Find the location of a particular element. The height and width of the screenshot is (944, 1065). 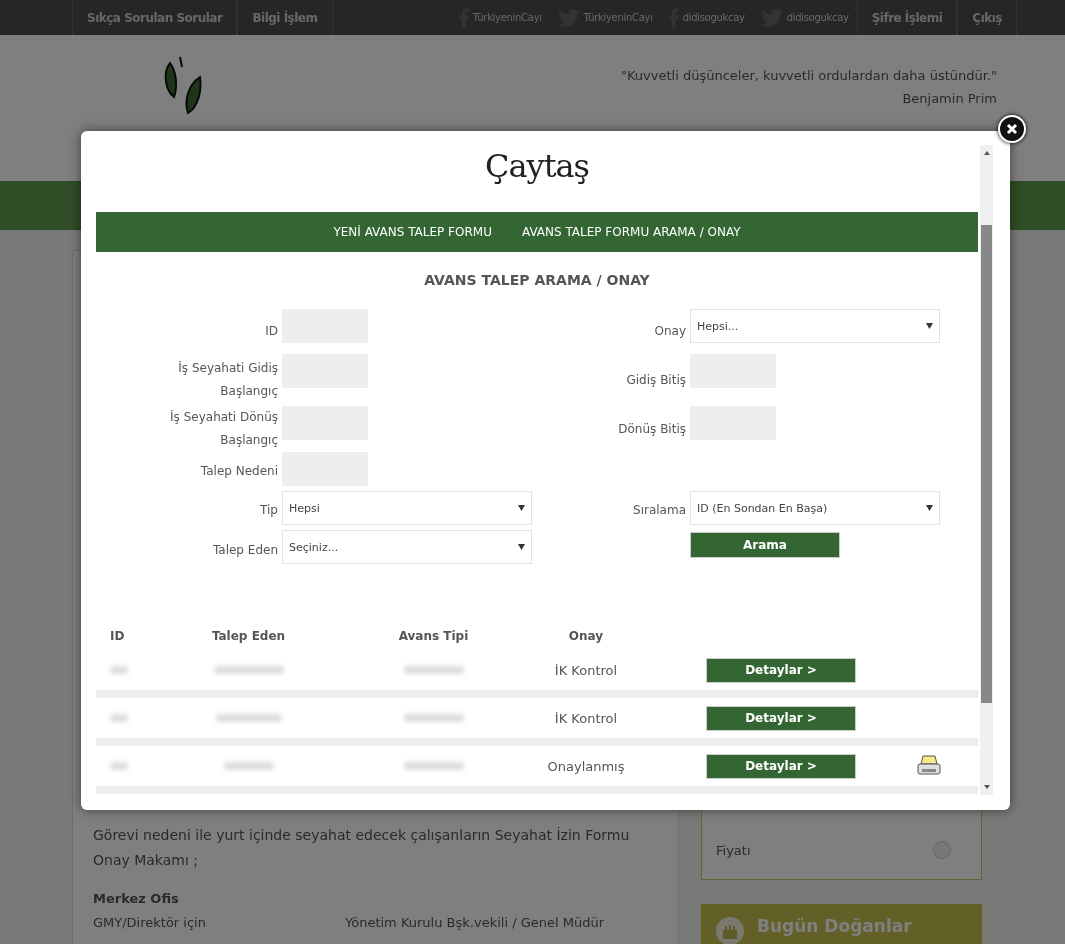

field-label: Talep Eden is located at coordinates (245, 550).